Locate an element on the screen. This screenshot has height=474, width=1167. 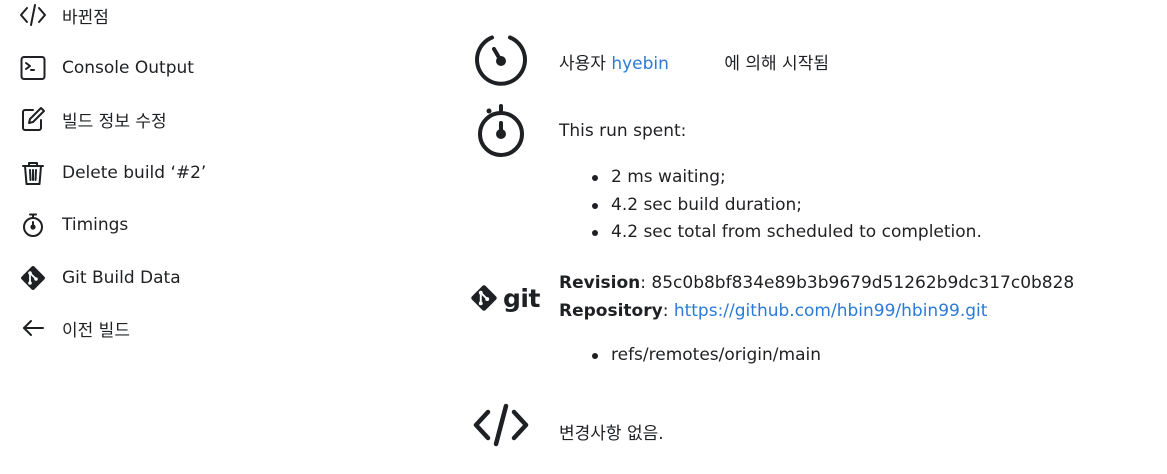
terminal-icon is located at coordinates (33, 68).